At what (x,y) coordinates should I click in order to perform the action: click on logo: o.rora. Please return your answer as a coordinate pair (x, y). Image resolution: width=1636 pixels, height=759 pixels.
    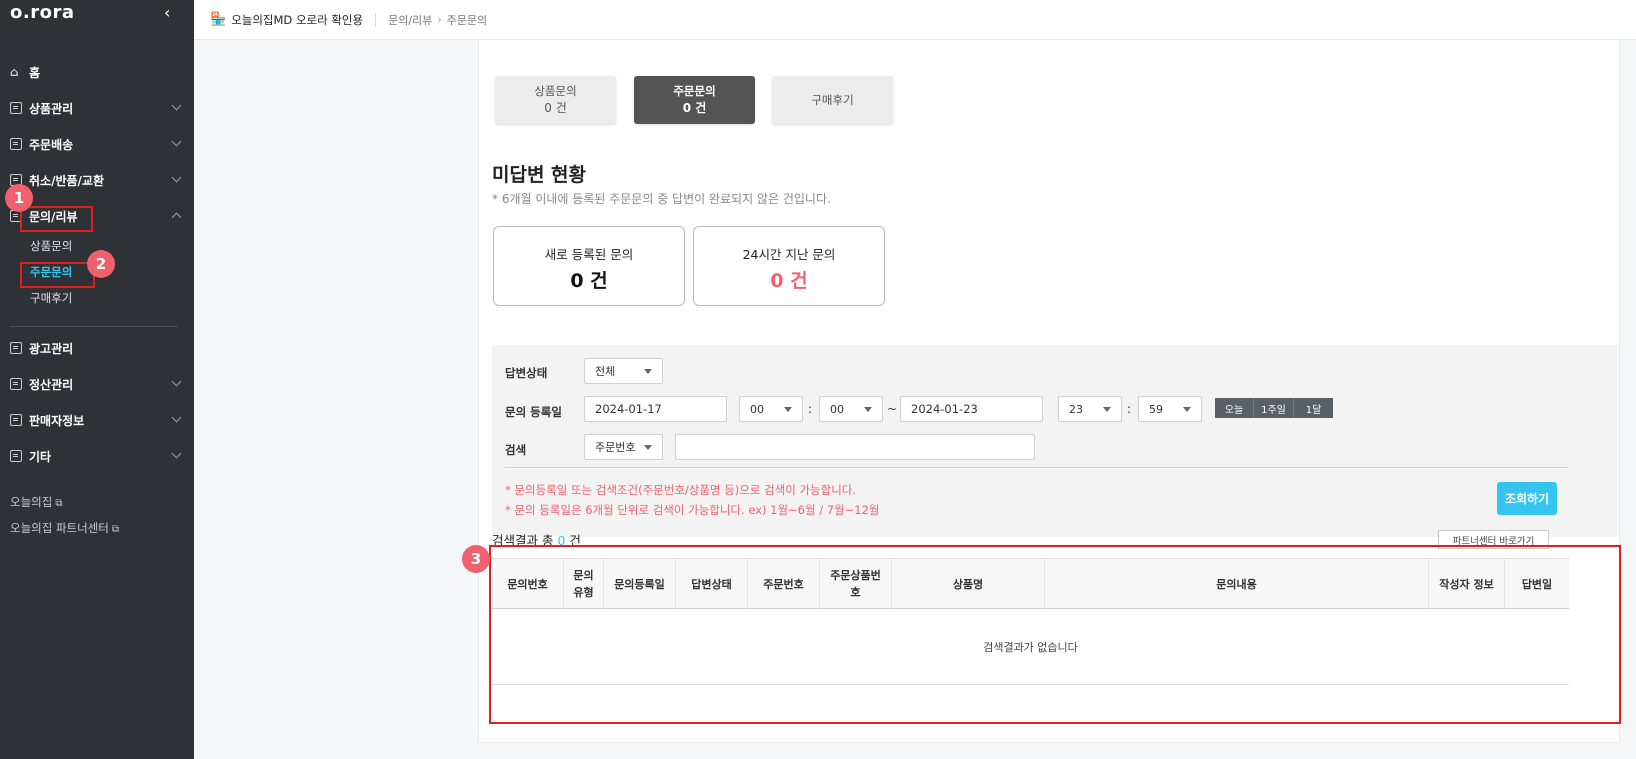
    Looking at the image, I should click on (42, 12).